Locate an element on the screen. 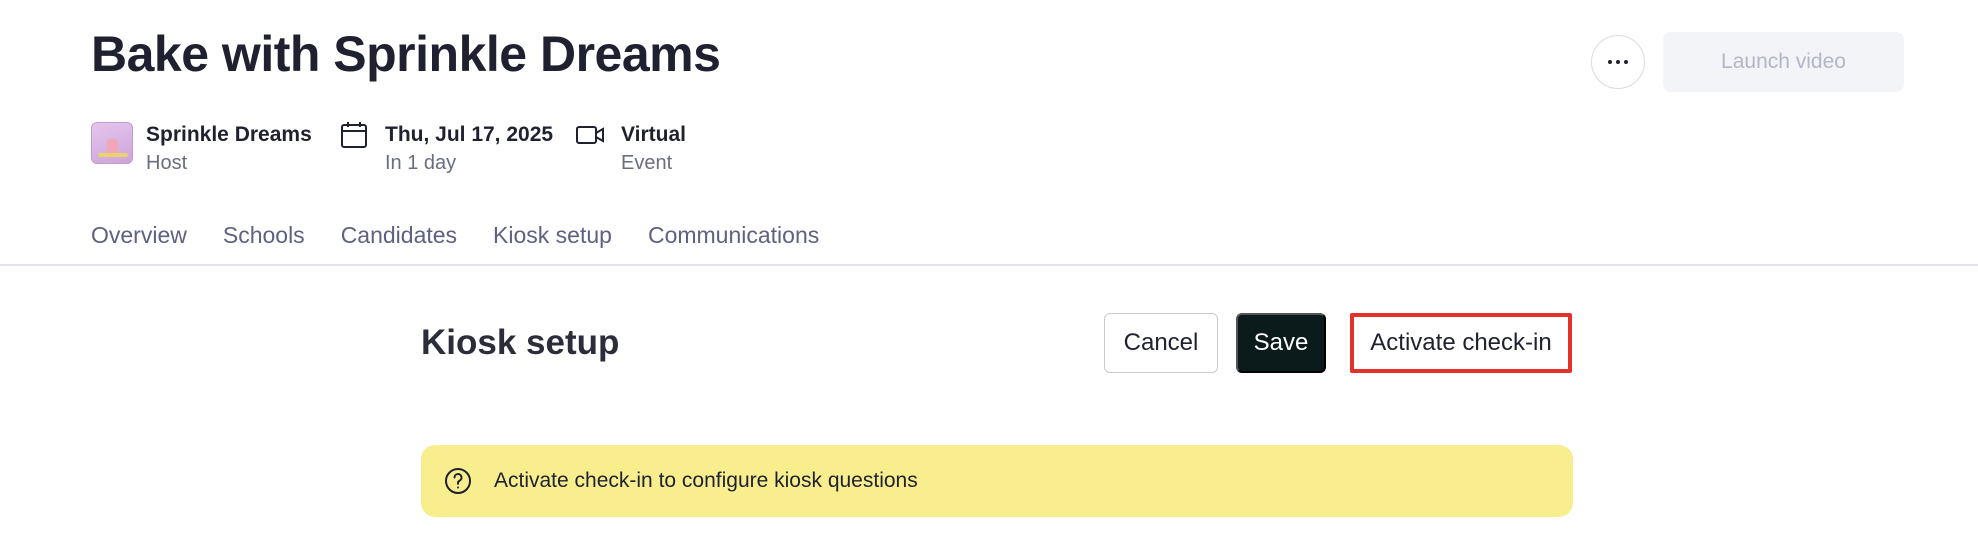  event-format-sub: Event is located at coordinates (647, 163).